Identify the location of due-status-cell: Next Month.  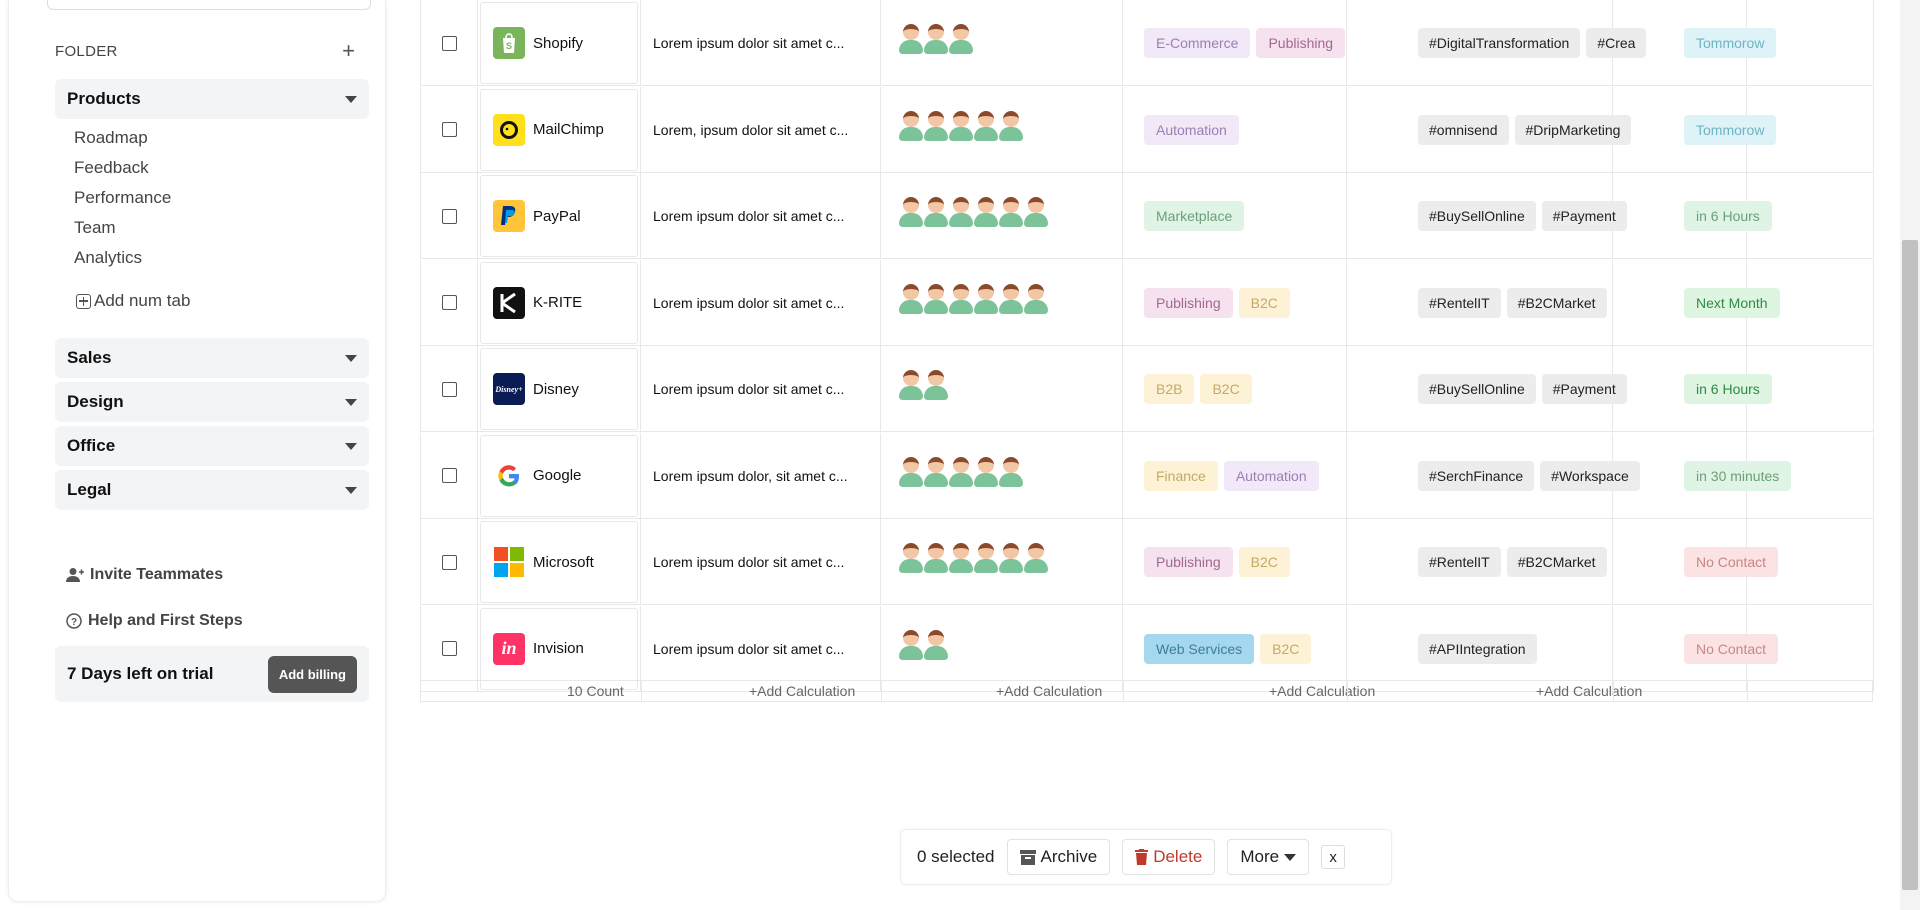
(1732, 303).